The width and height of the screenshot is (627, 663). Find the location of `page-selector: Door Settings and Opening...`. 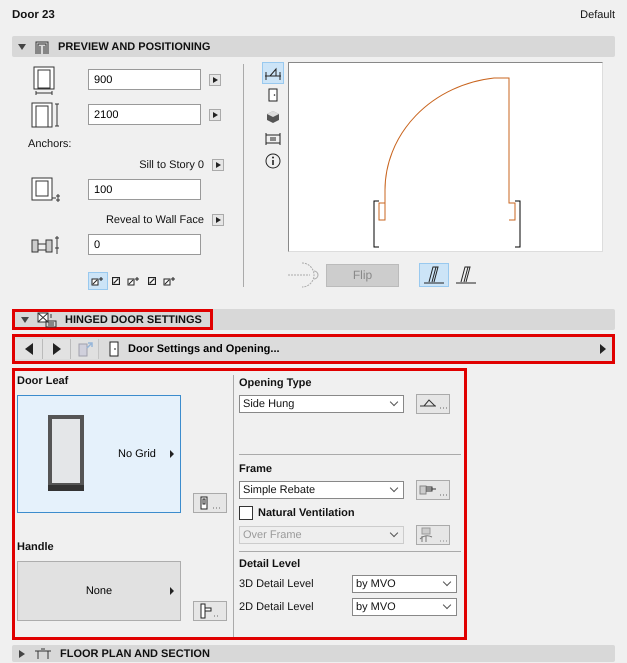

page-selector: Door Settings and Opening... is located at coordinates (355, 349).